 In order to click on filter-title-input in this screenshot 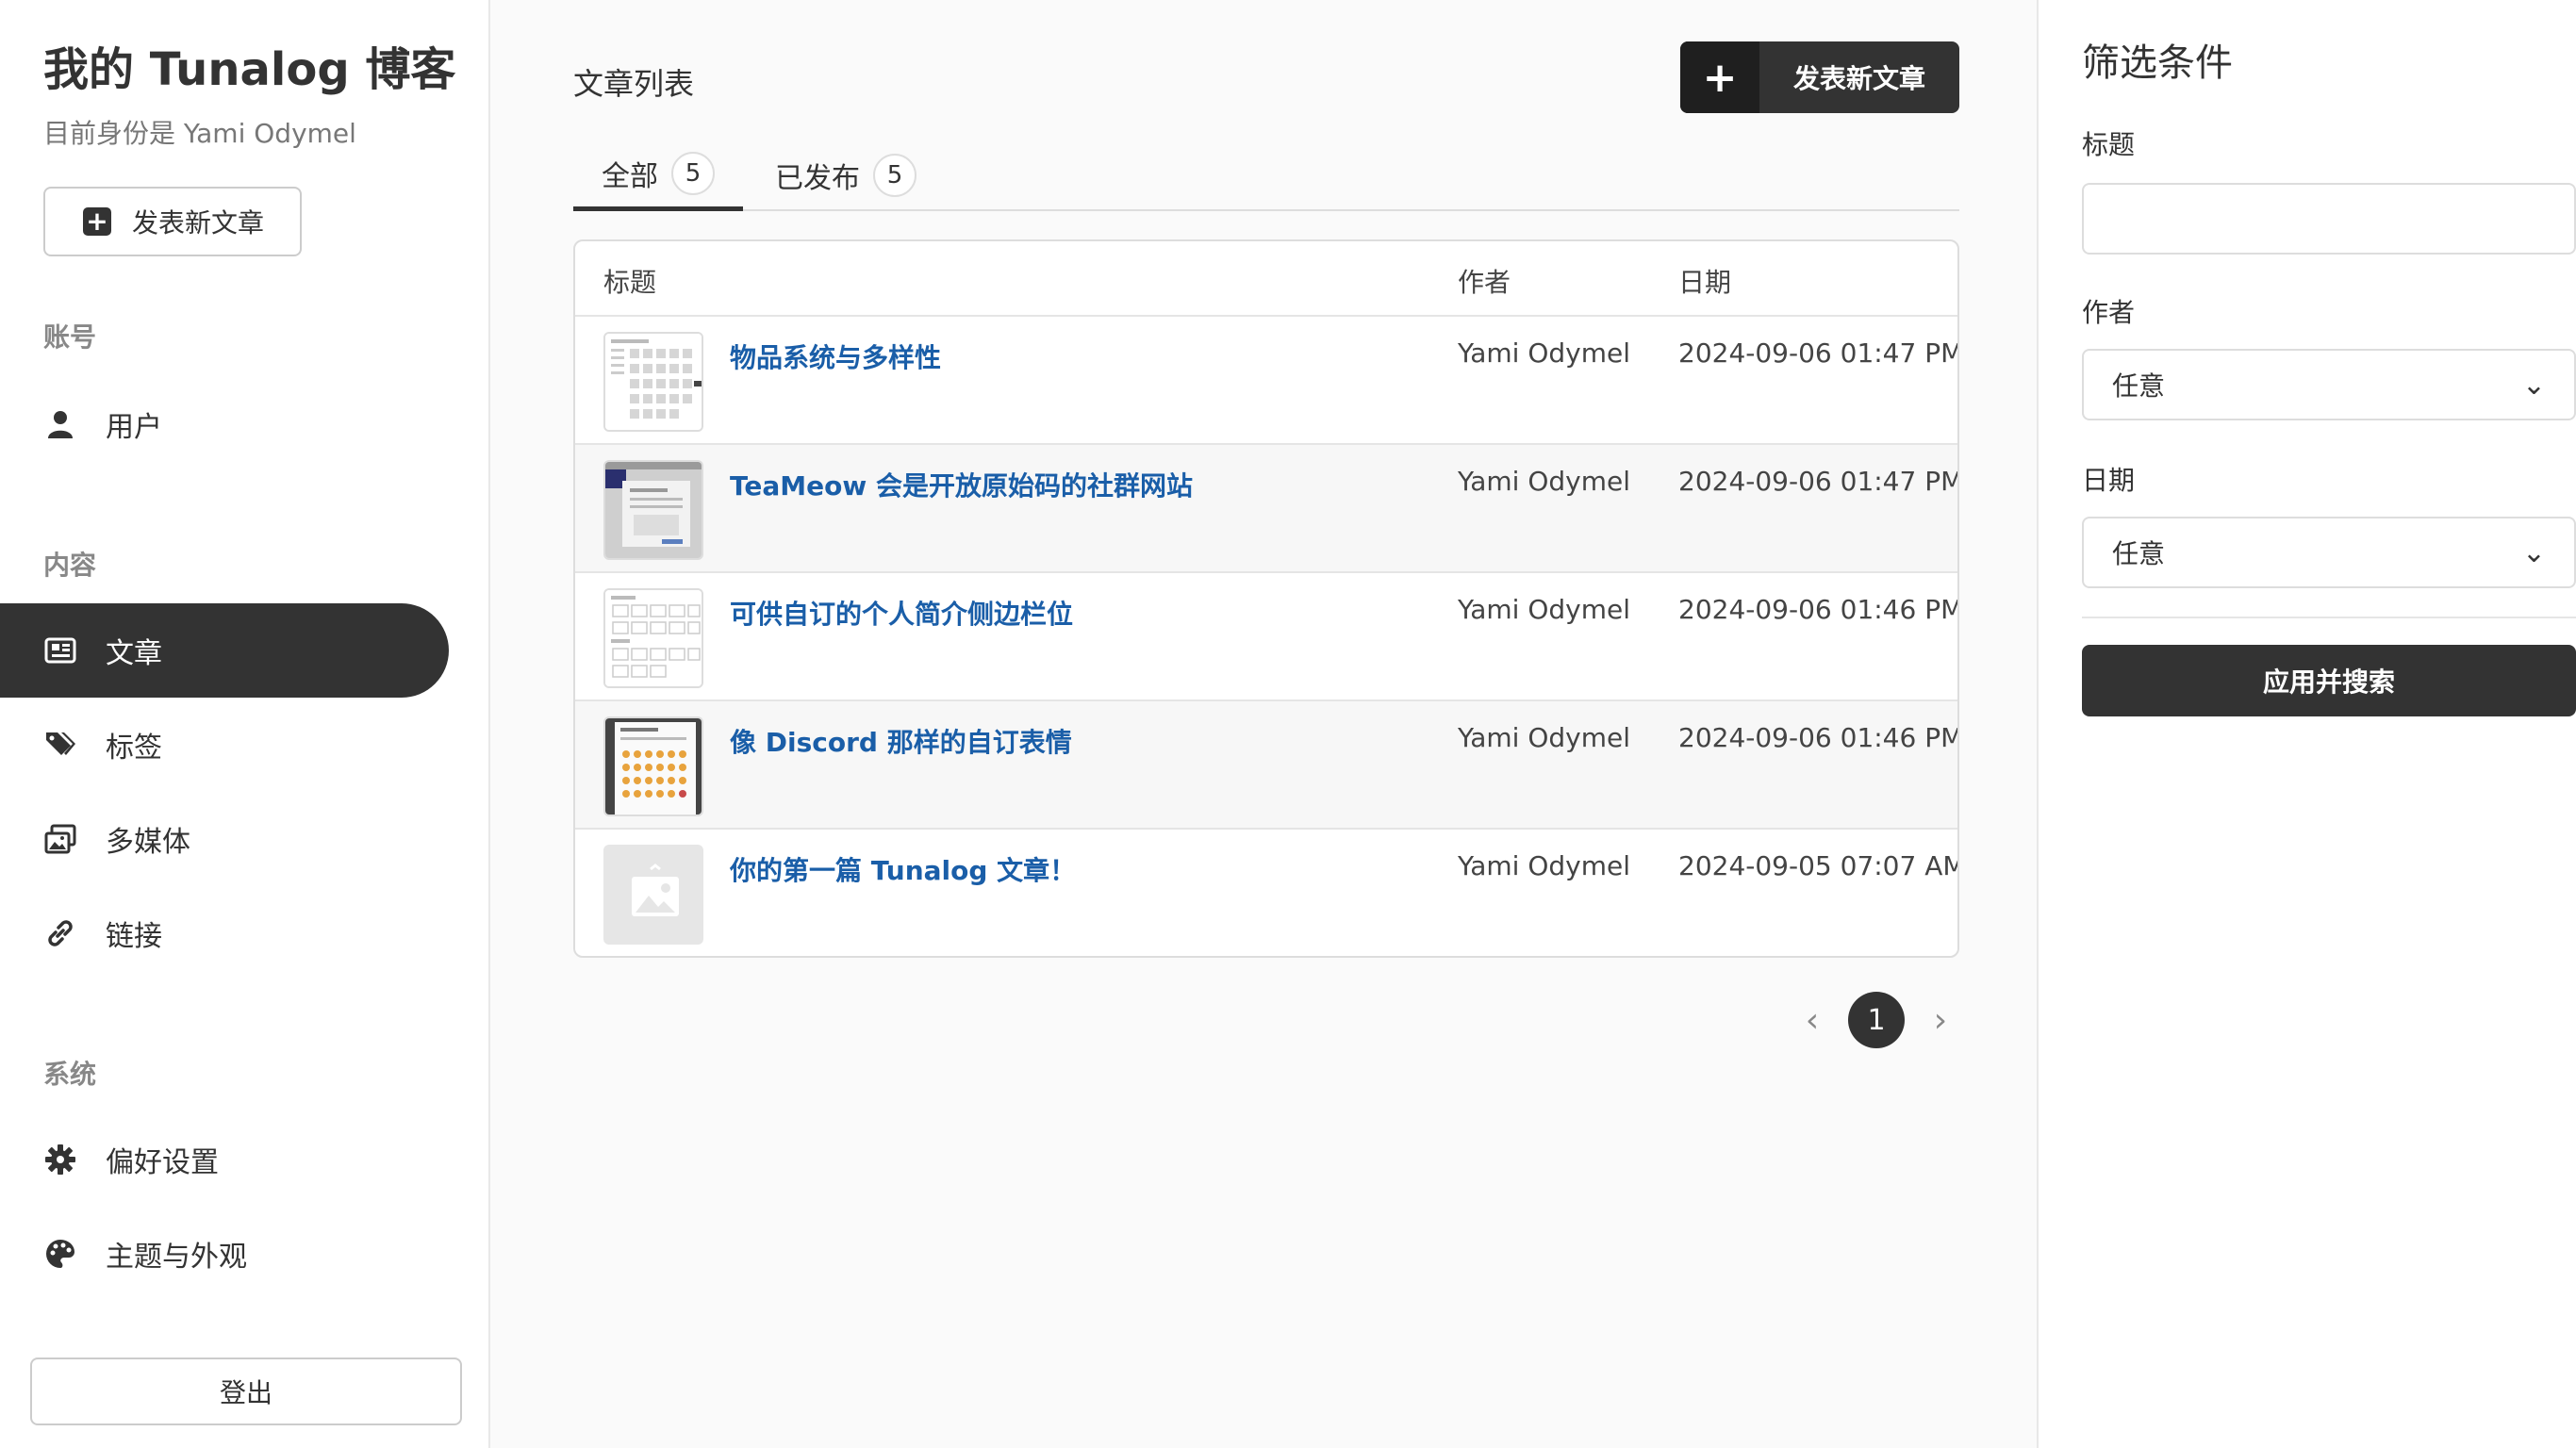, I will do `click(2329, 219)`.